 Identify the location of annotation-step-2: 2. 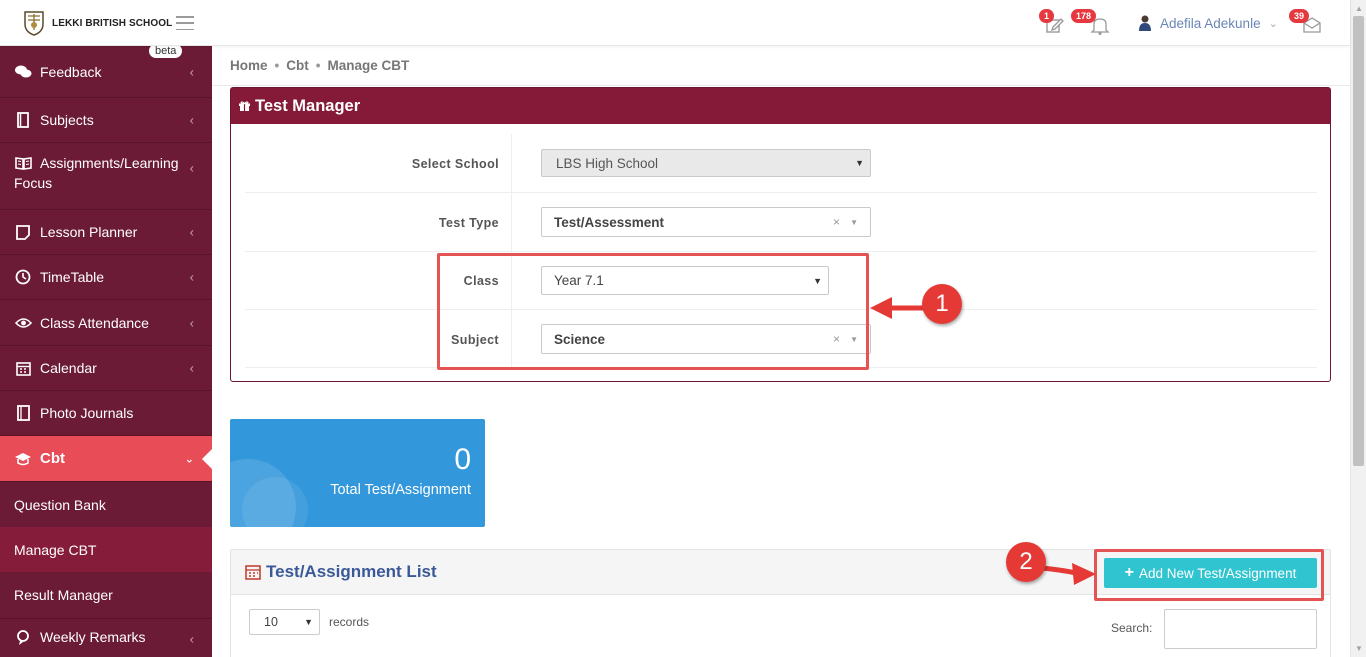
(1026, 562).